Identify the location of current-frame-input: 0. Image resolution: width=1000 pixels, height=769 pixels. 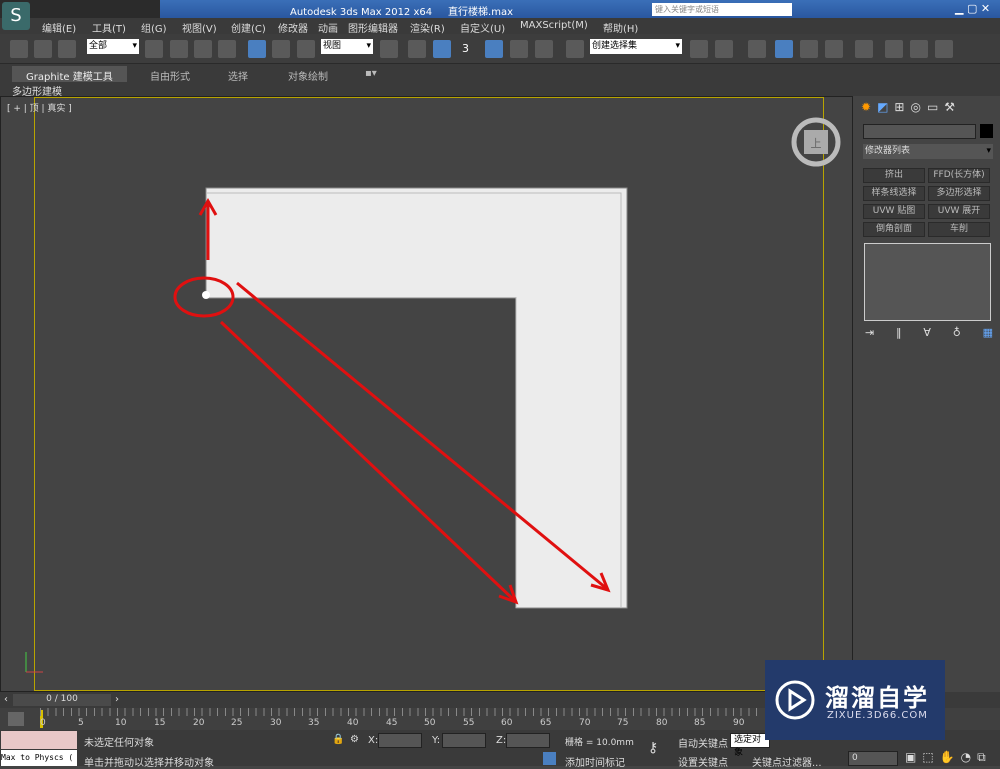
(873, 758).